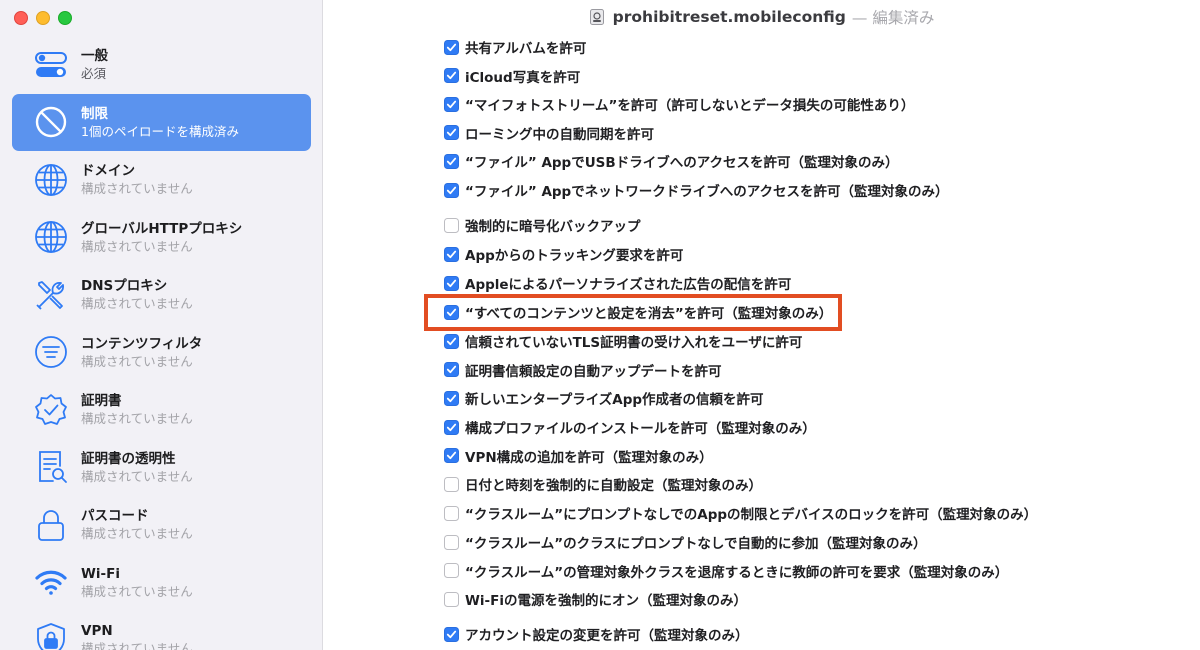 This screenshot has width=1200, height=650. I want to click on option-label: Wi-Fiの電源を強制的にオン（監理対象のみ）, so click(606, 601).